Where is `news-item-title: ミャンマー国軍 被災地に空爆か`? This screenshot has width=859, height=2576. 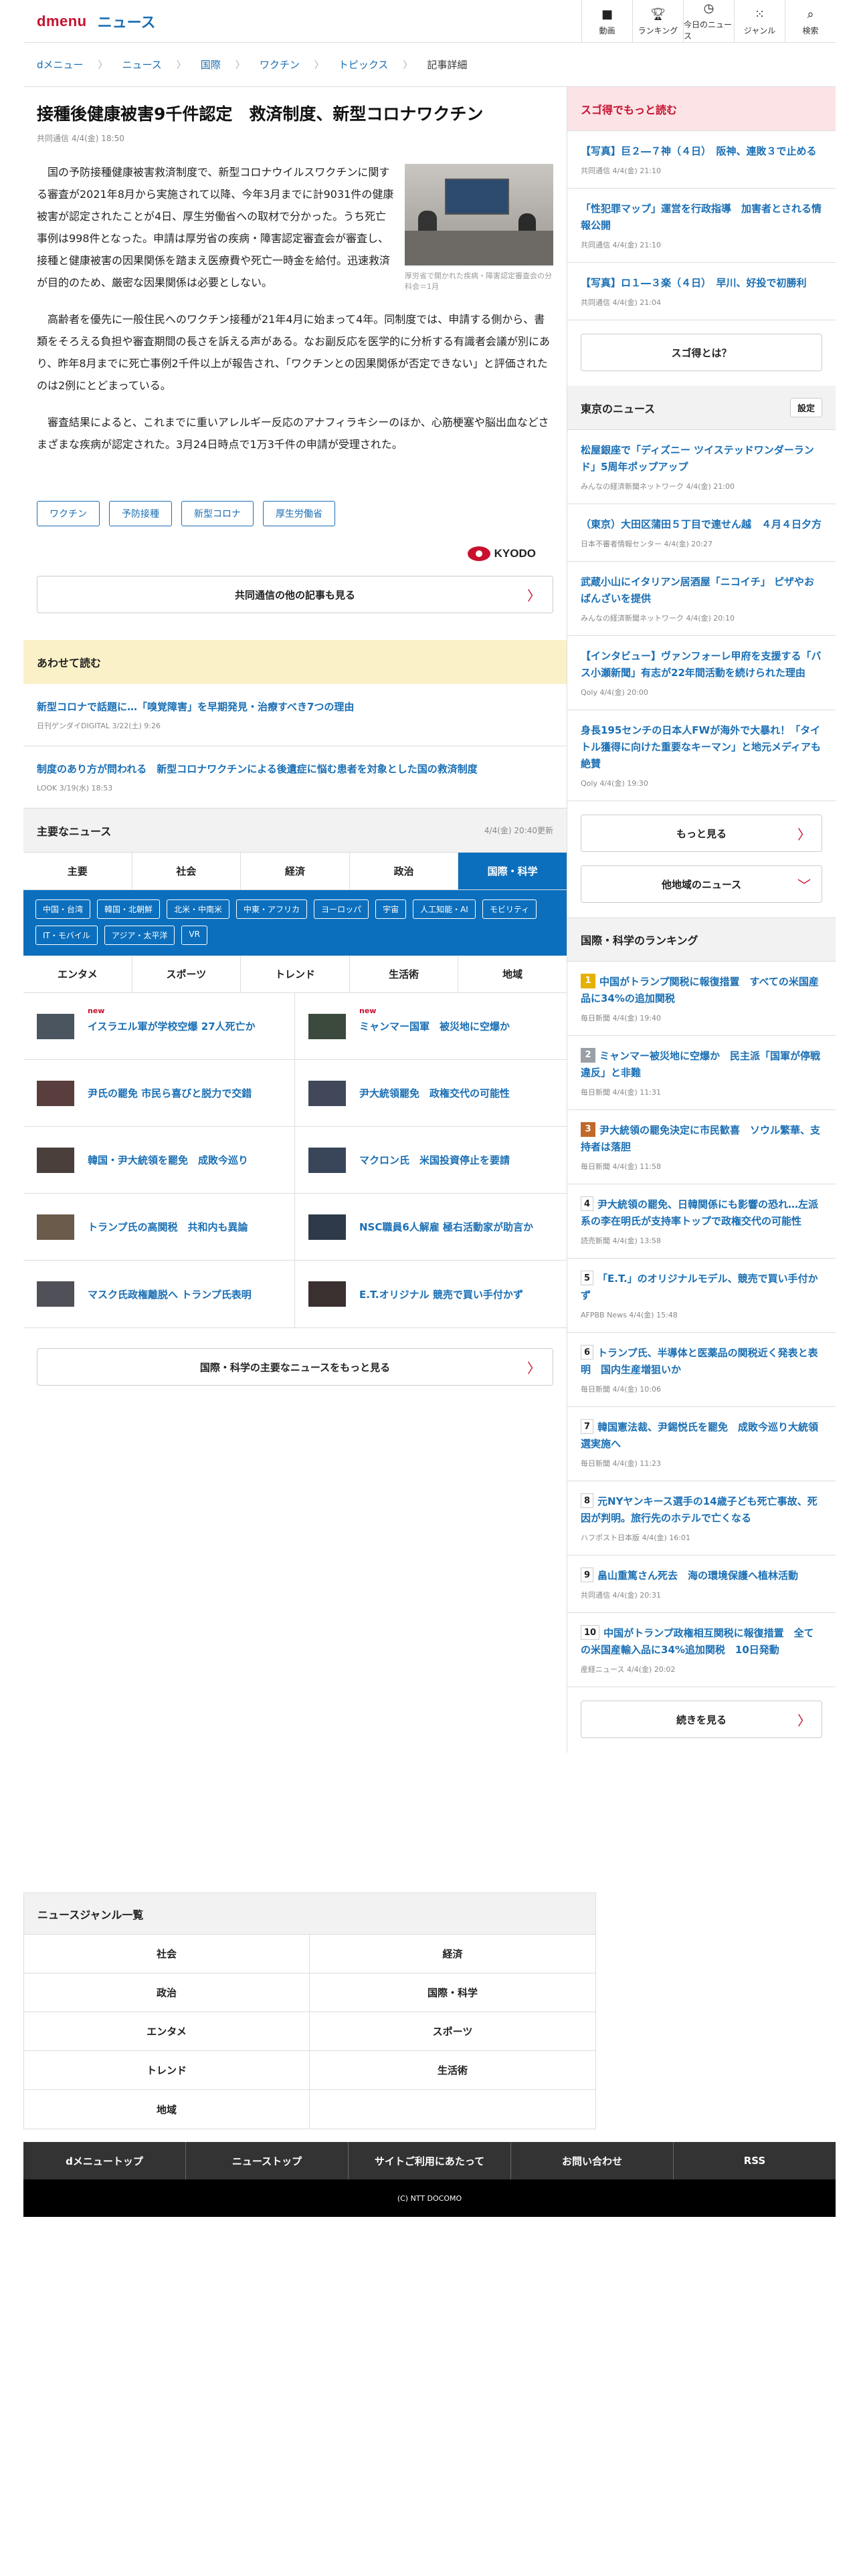 news-item-title: ミャンマー国軍 被災地に空爆か is located at coordinates (434, 1027).